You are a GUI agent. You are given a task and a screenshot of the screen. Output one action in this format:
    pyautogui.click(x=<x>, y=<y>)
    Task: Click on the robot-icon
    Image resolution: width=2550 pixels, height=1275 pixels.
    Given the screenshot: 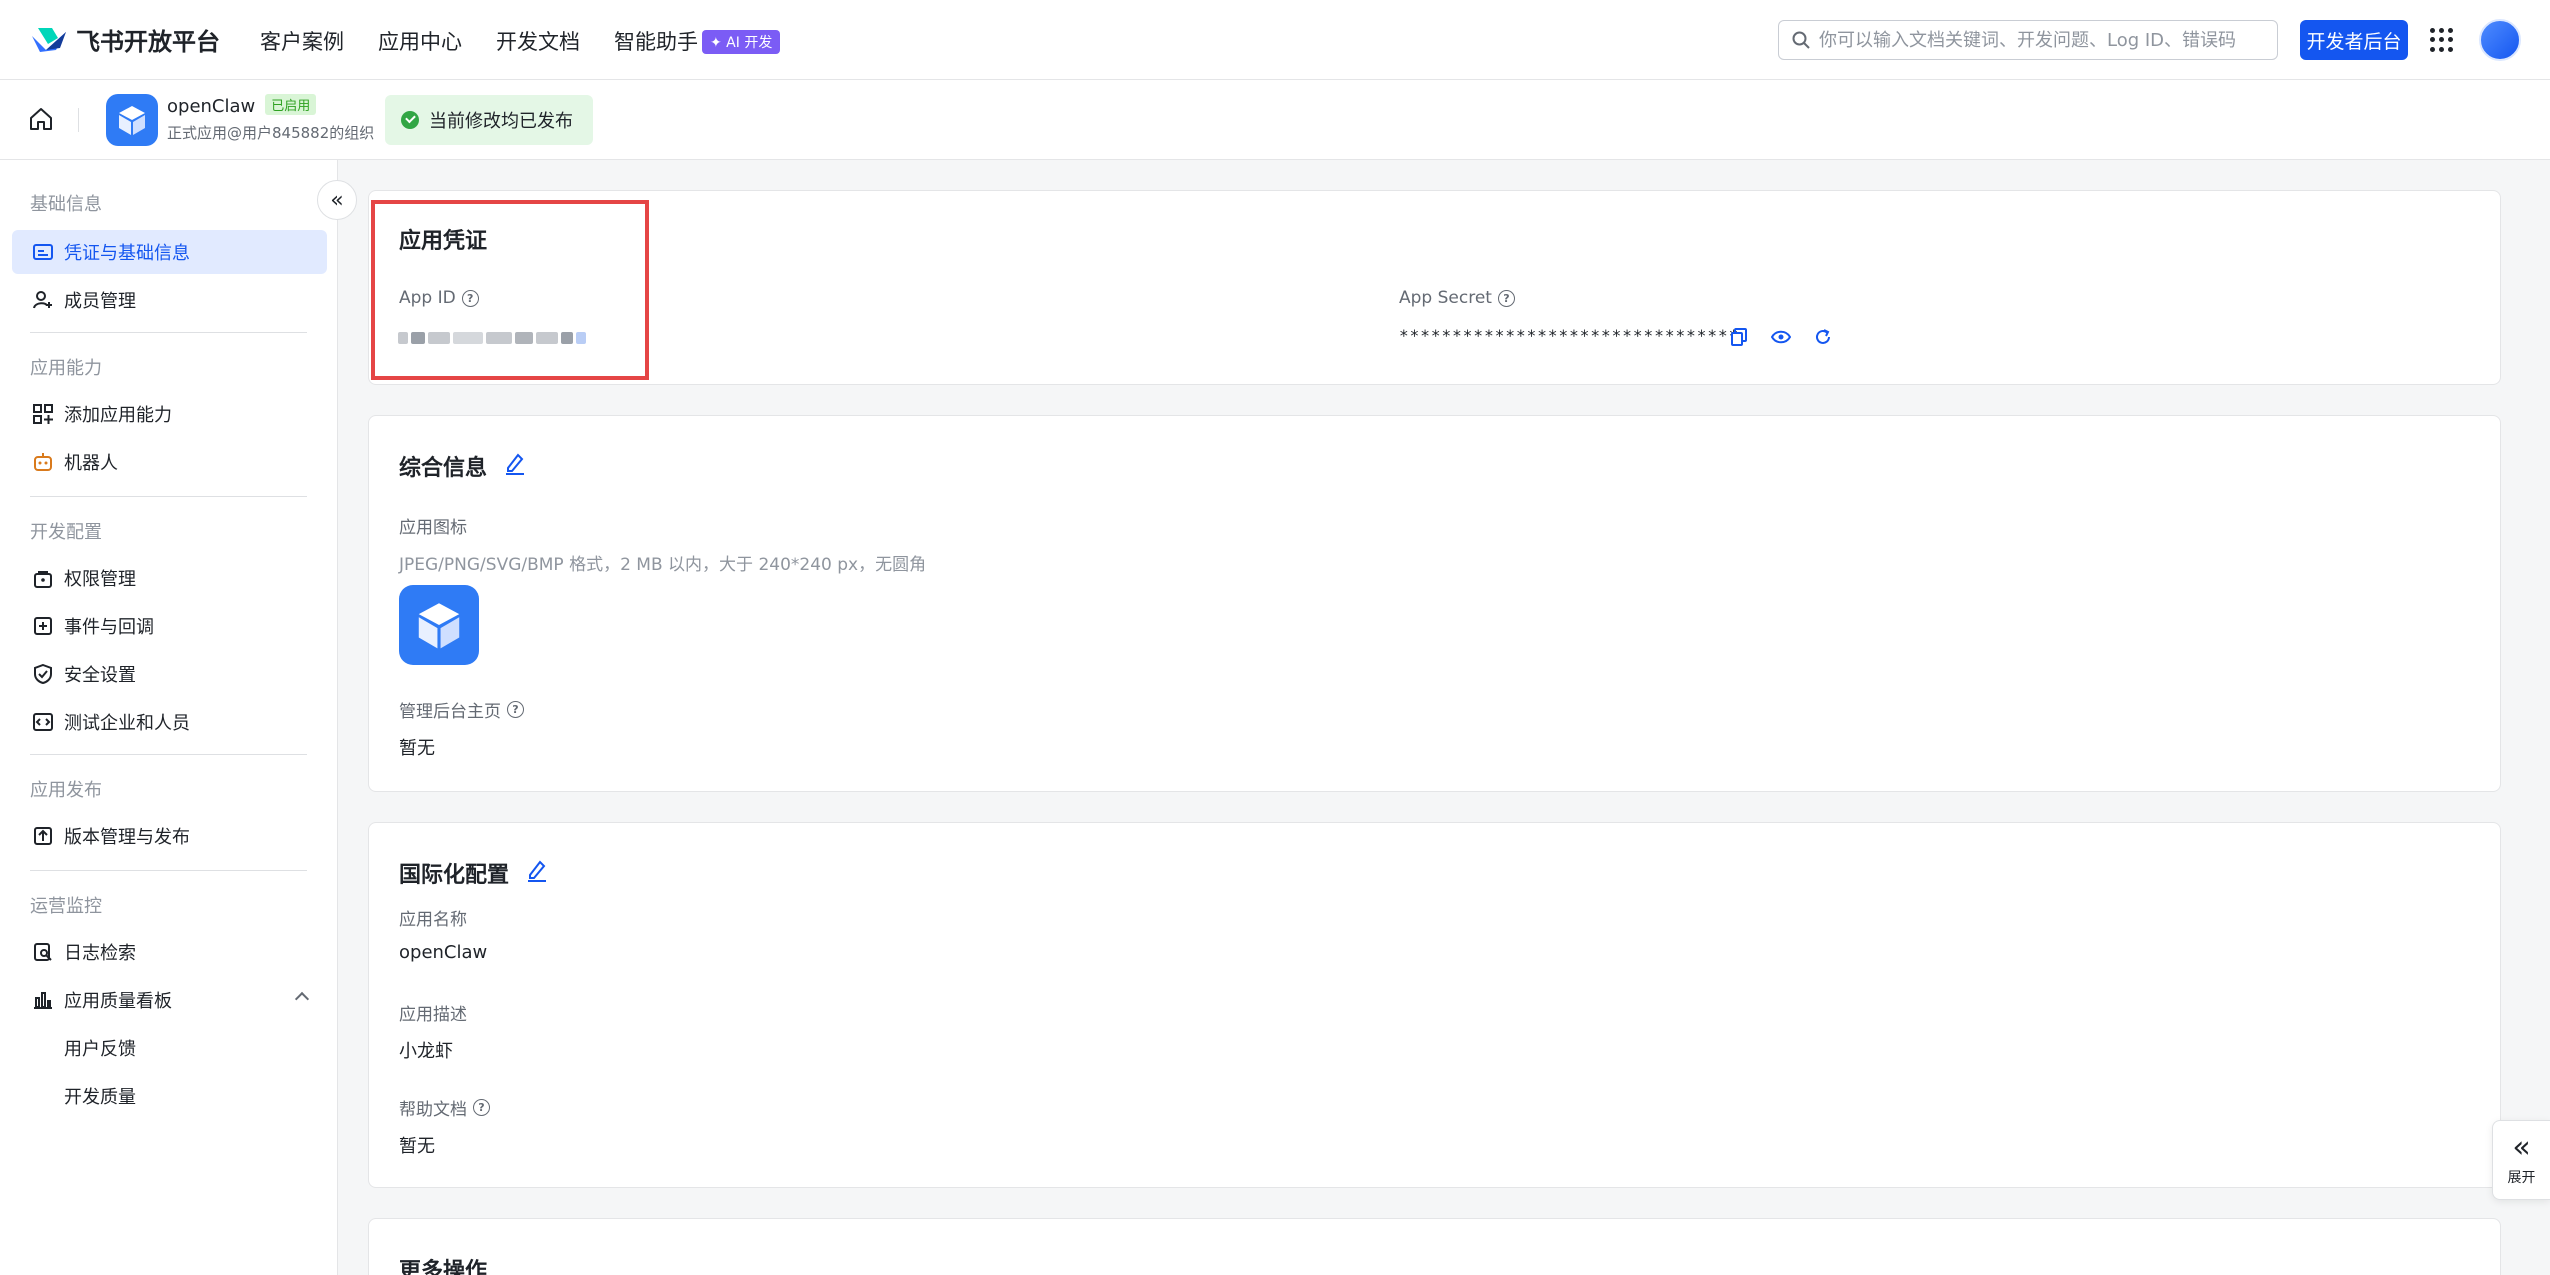 What is the action you would take?
    pyautogui.click(x=43, y=462)
    